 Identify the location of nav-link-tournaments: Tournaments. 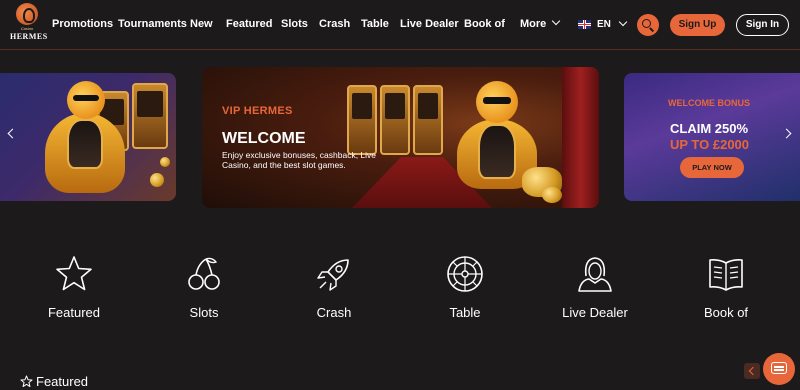
(152, 24).